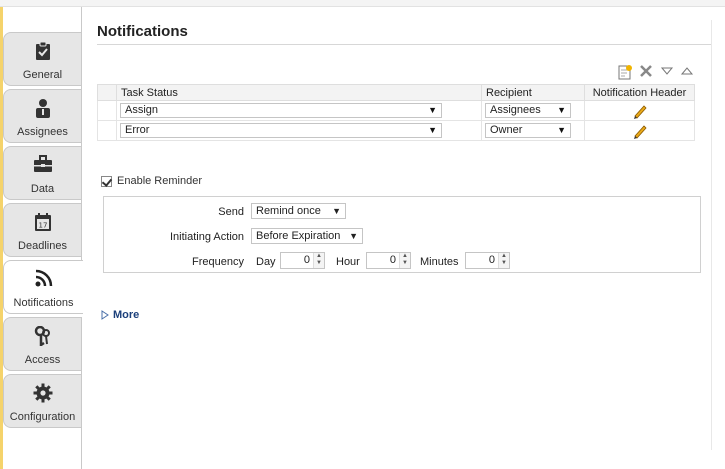 This screenshot has width=725, height=469. What do you see at coordinates (42, 189) in the screenshot?
I see `tab-label: Data` at bounding box center [42, 189].